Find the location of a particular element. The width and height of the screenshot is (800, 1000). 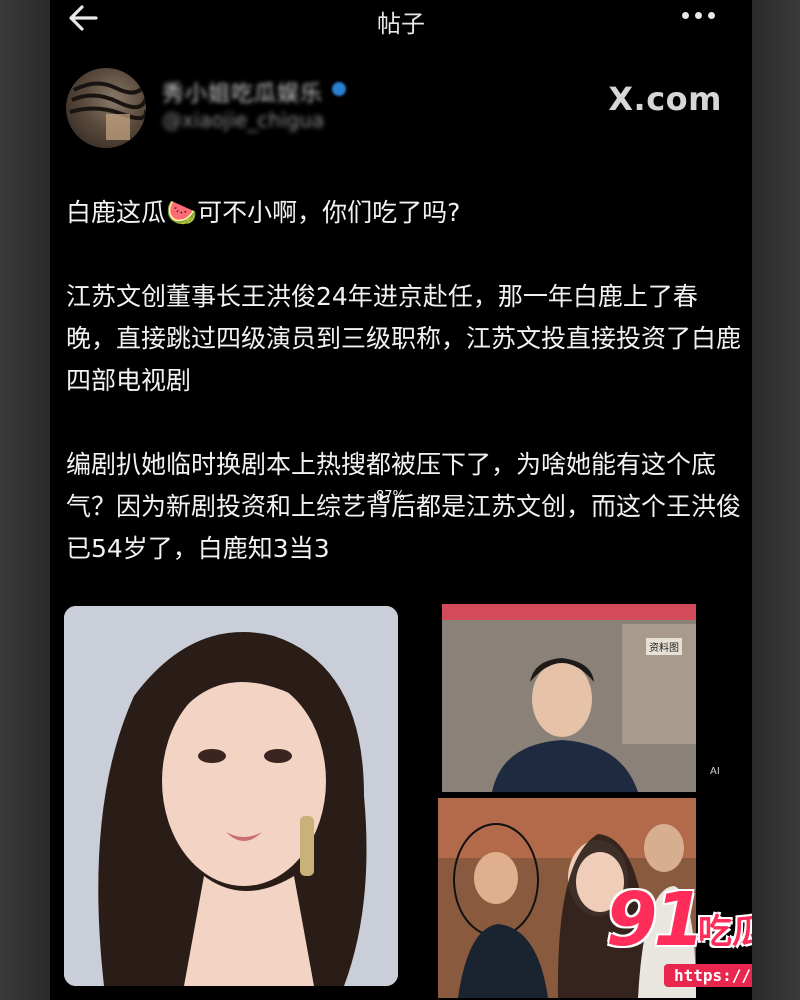

loading-progress-label: 87% is located at coordinates (390, 496).